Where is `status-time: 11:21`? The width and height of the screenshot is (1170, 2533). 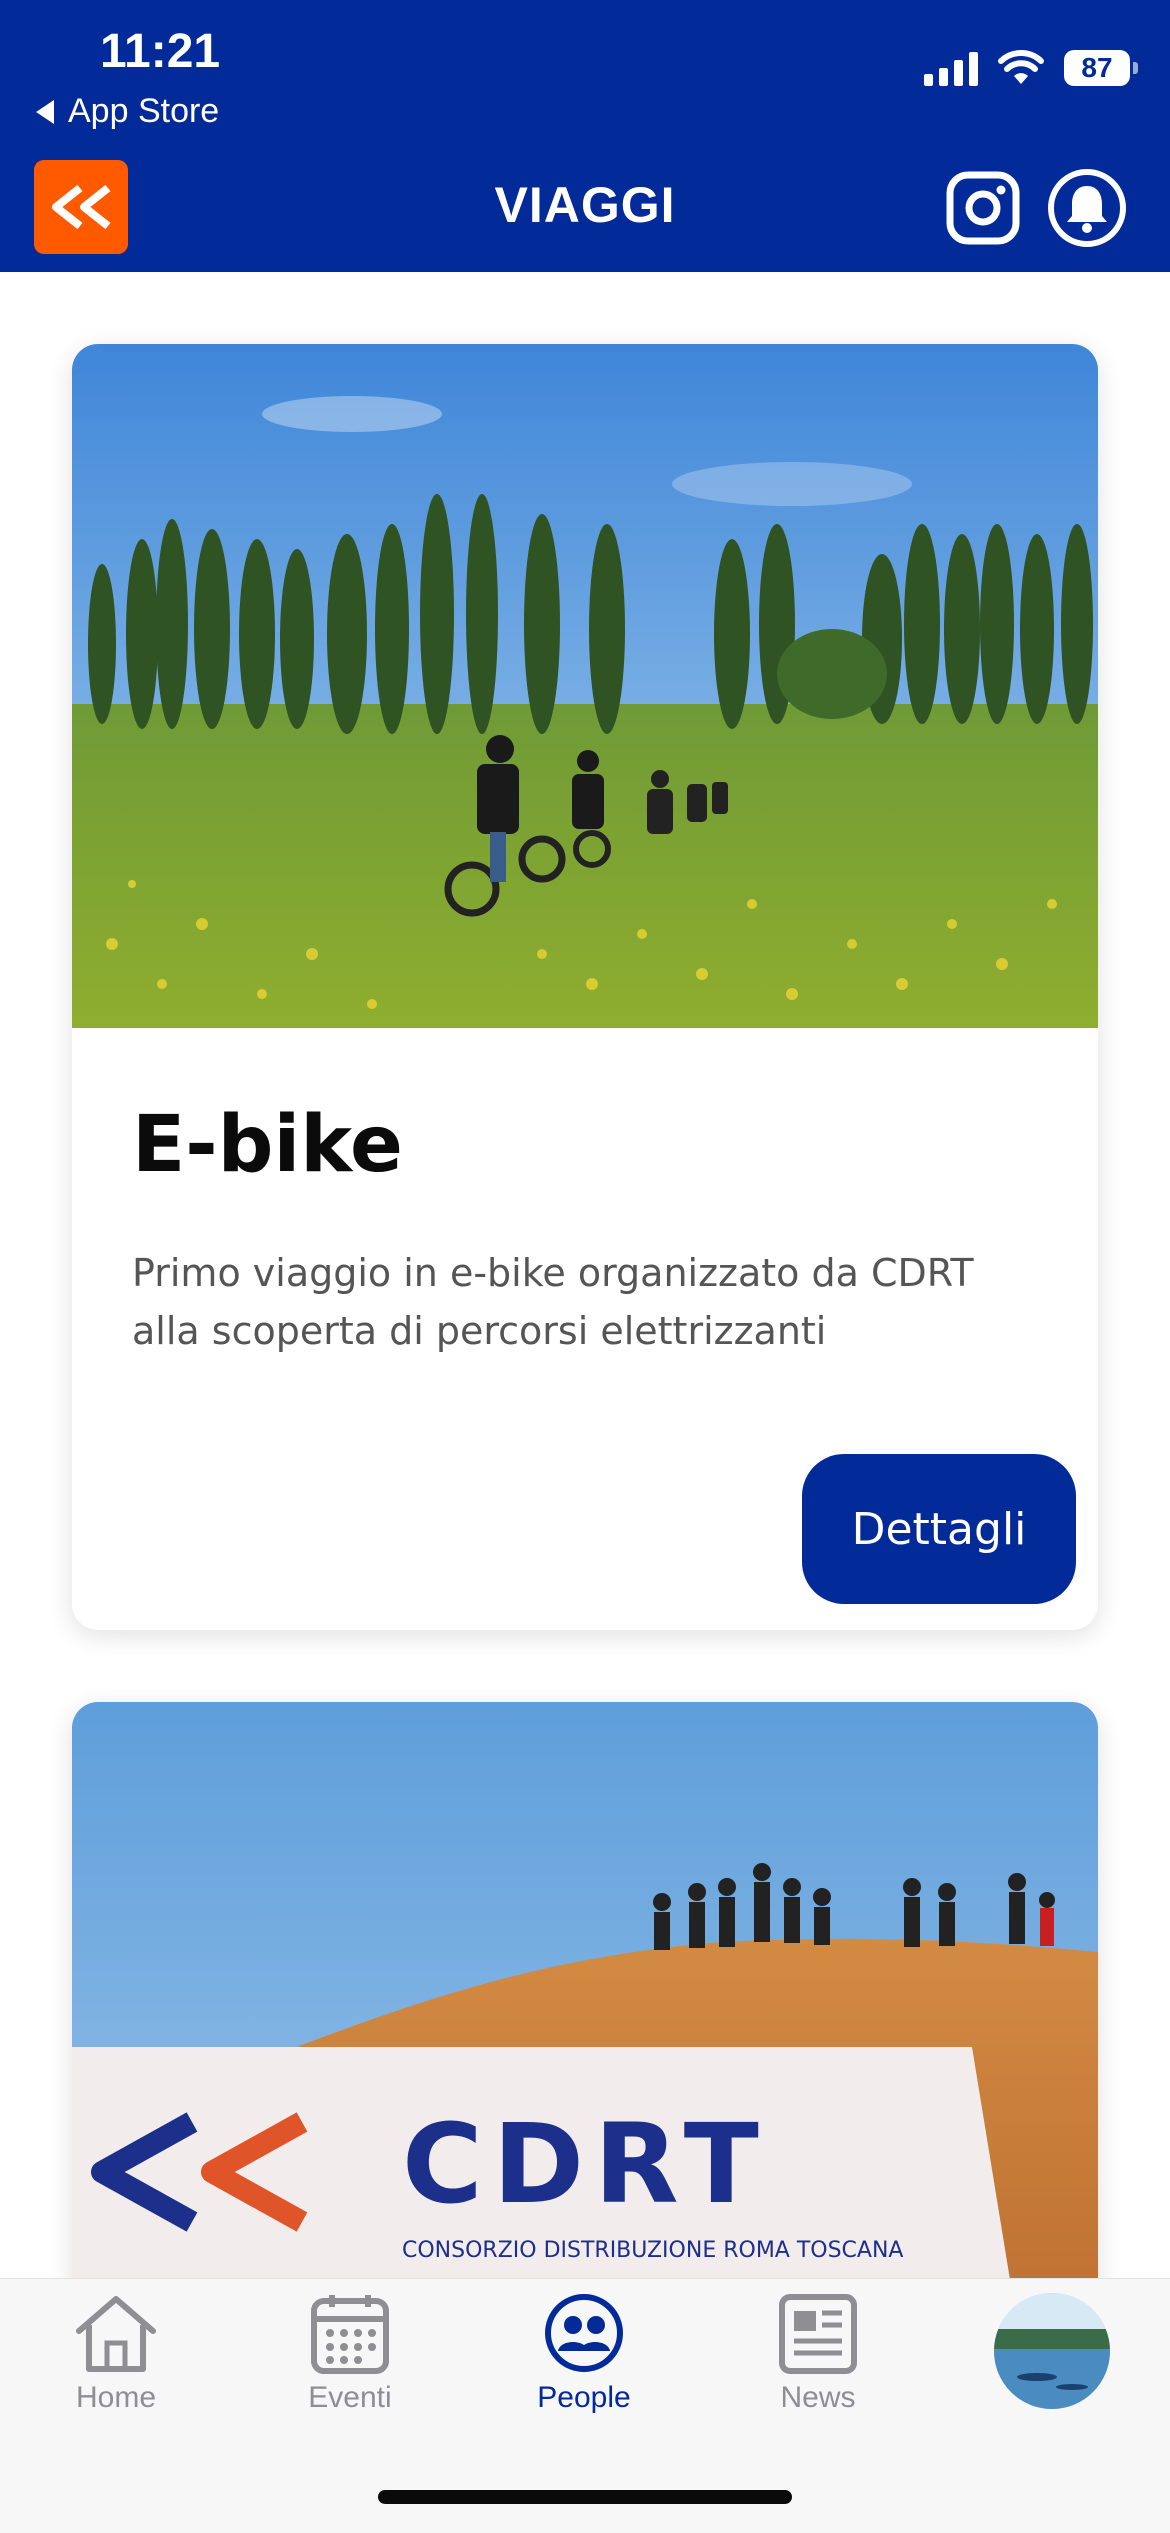
status-time: 11:21 is located at coordinates (160, 51).